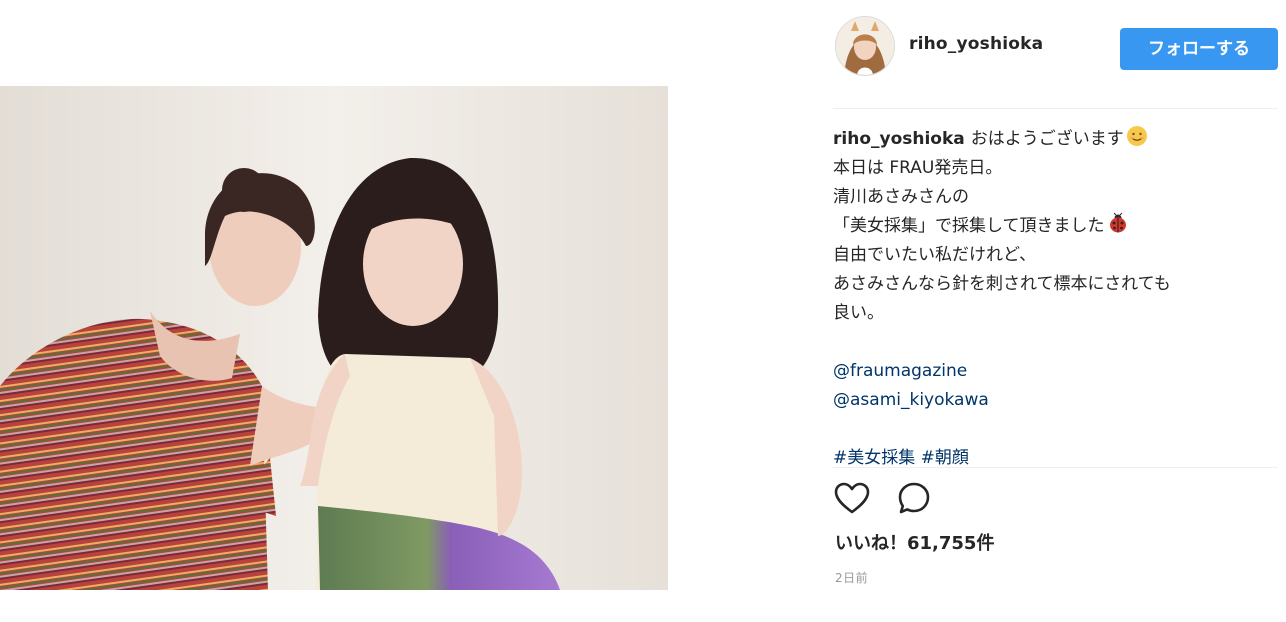  I want to click on post-actions, so click(1055, 498).